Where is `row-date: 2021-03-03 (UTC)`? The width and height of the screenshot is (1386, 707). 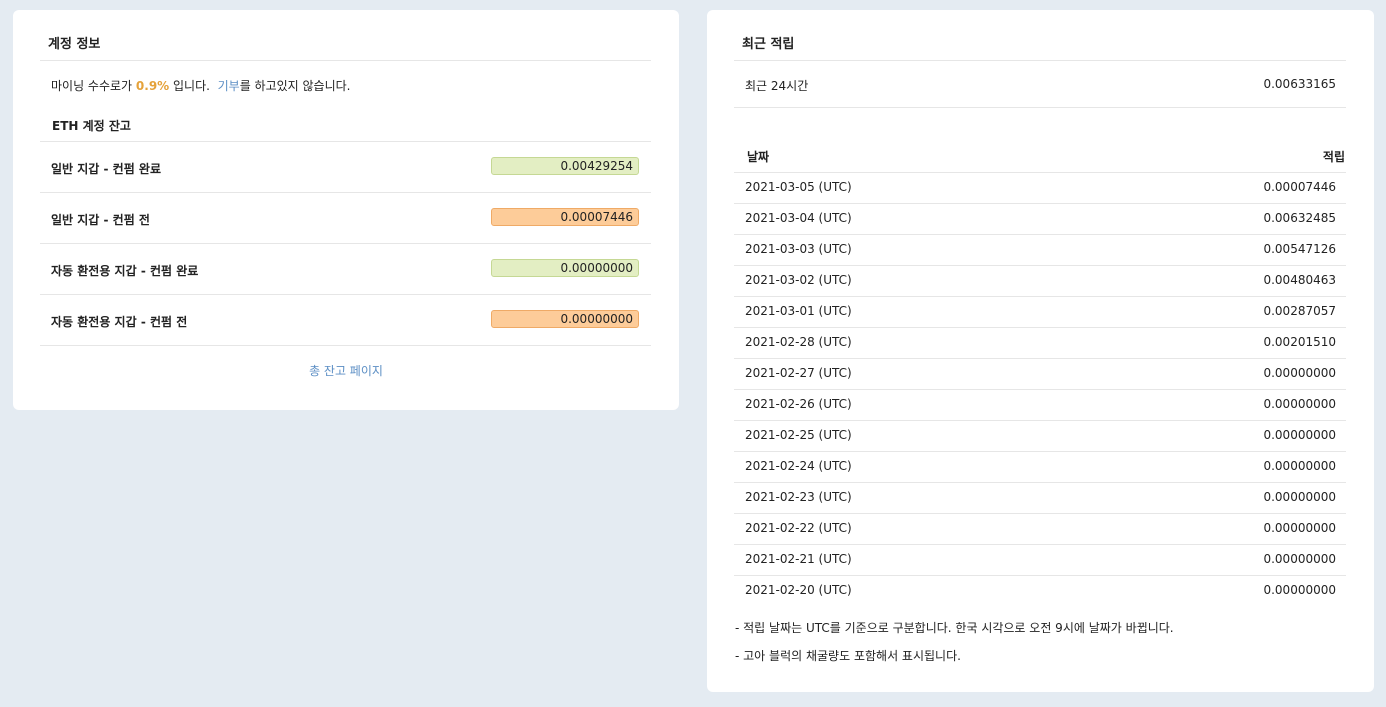
row-date: 2021-03-03 (UTC) is located at coordinates (798, 249).